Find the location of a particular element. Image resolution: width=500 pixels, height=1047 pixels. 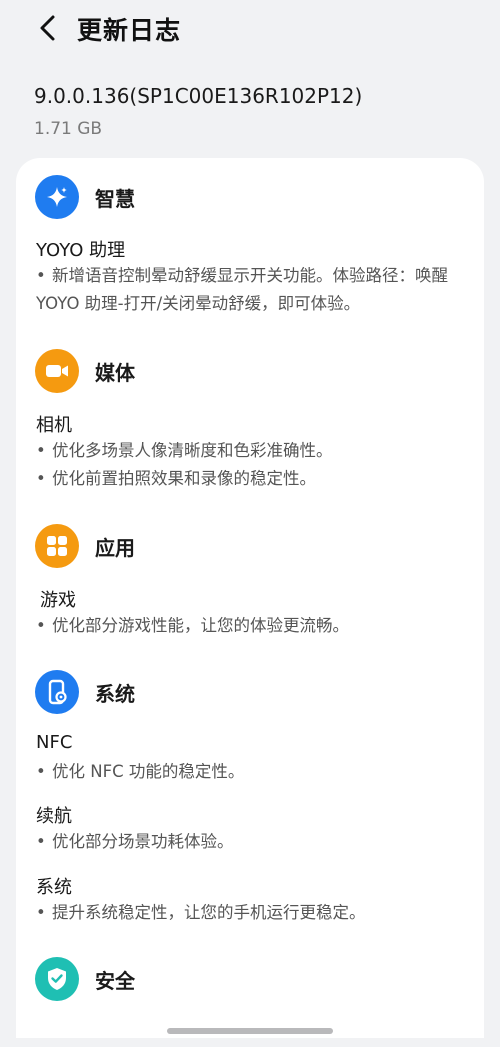

change-item: • 优化前置拍照效果和录像的稳定性。 is located at coordinates (176, 478).